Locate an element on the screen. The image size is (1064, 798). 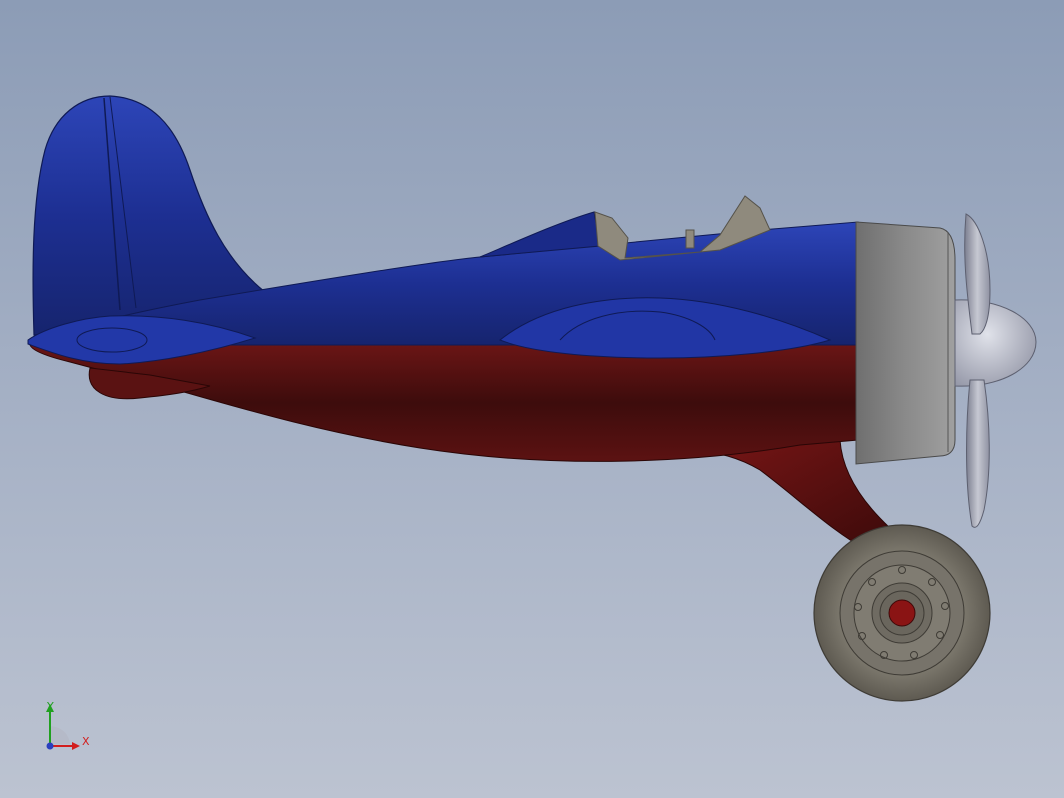
wheel-hub is located at coordinates (902, 613).